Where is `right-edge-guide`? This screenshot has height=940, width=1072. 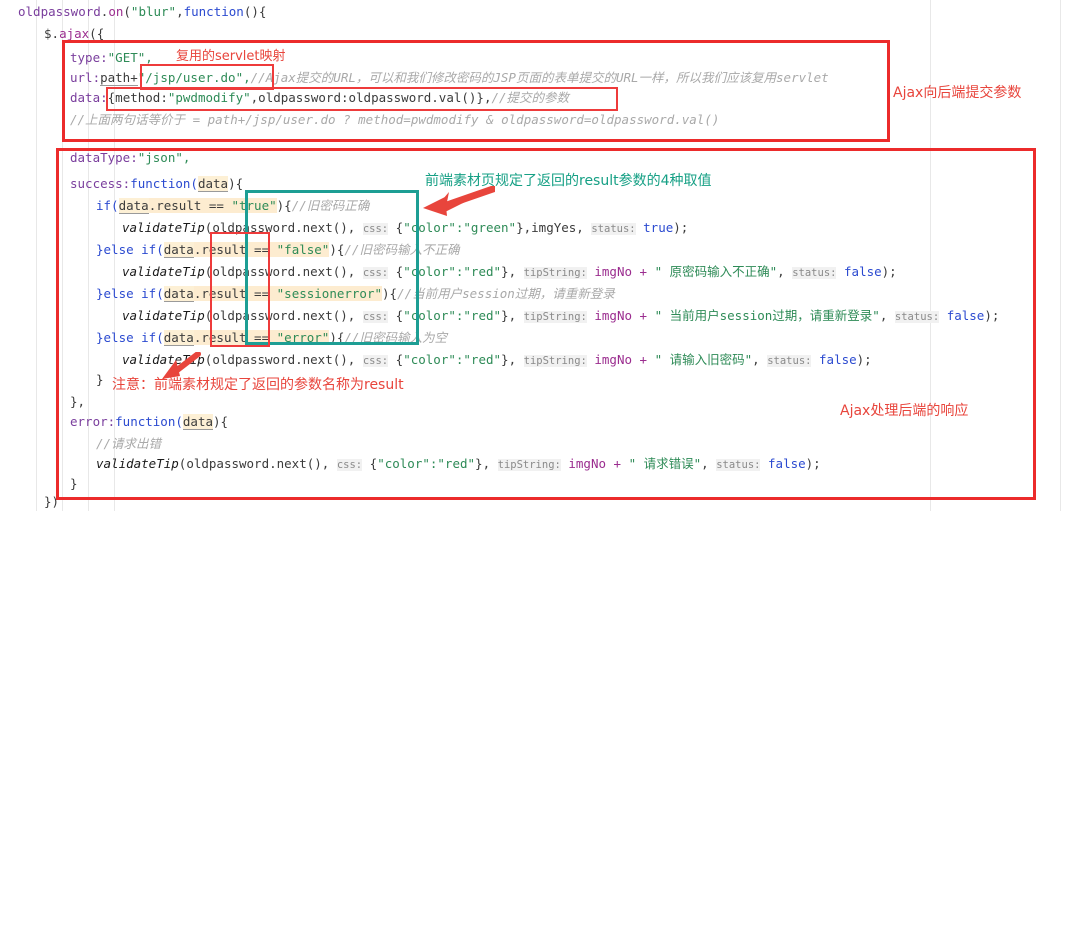
right-edge-guide is located at coordinates (1060, 255).